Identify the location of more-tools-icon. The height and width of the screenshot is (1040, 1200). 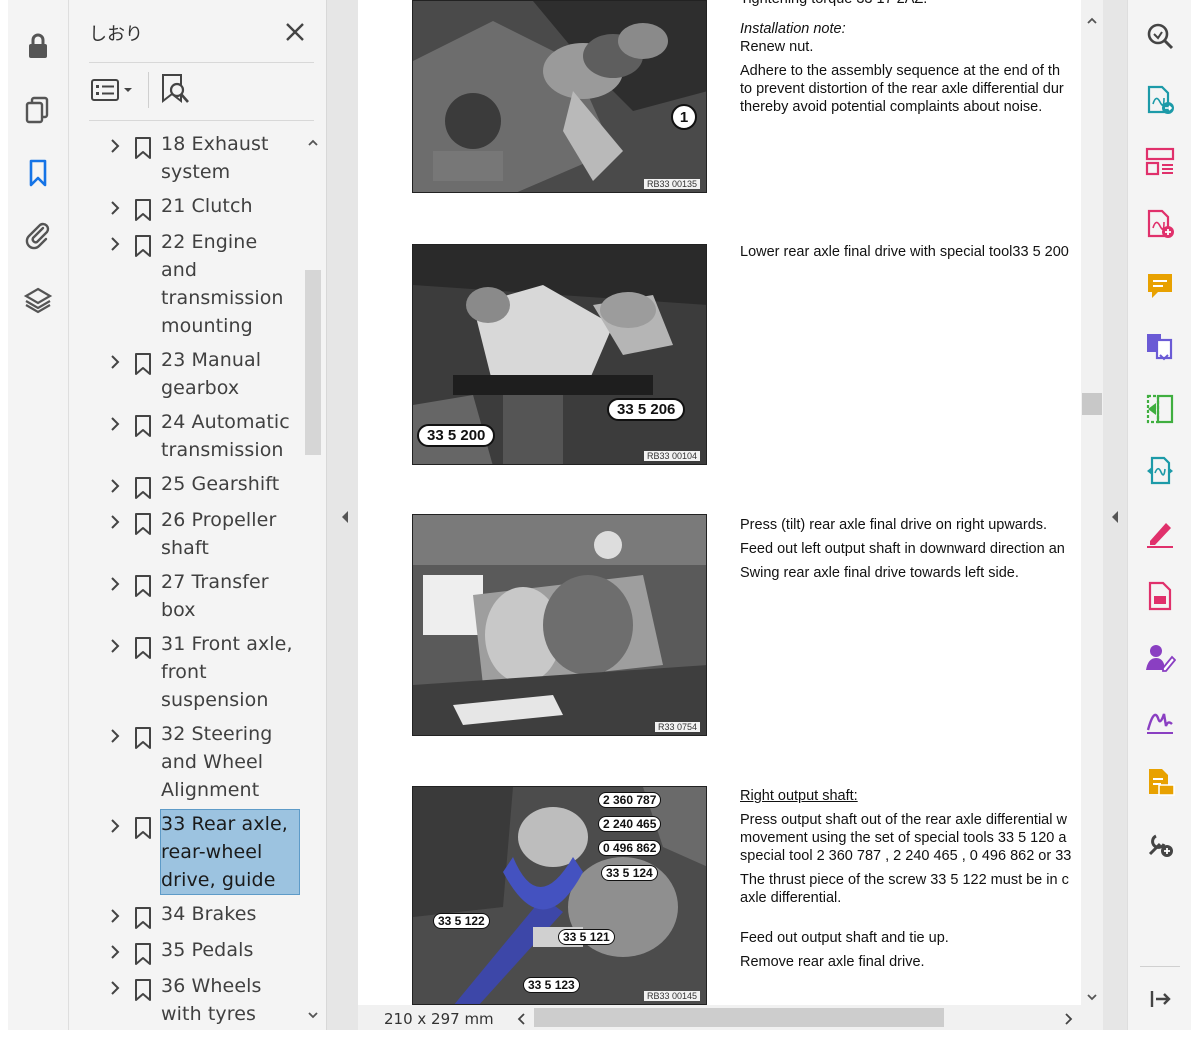
(1160, 844).